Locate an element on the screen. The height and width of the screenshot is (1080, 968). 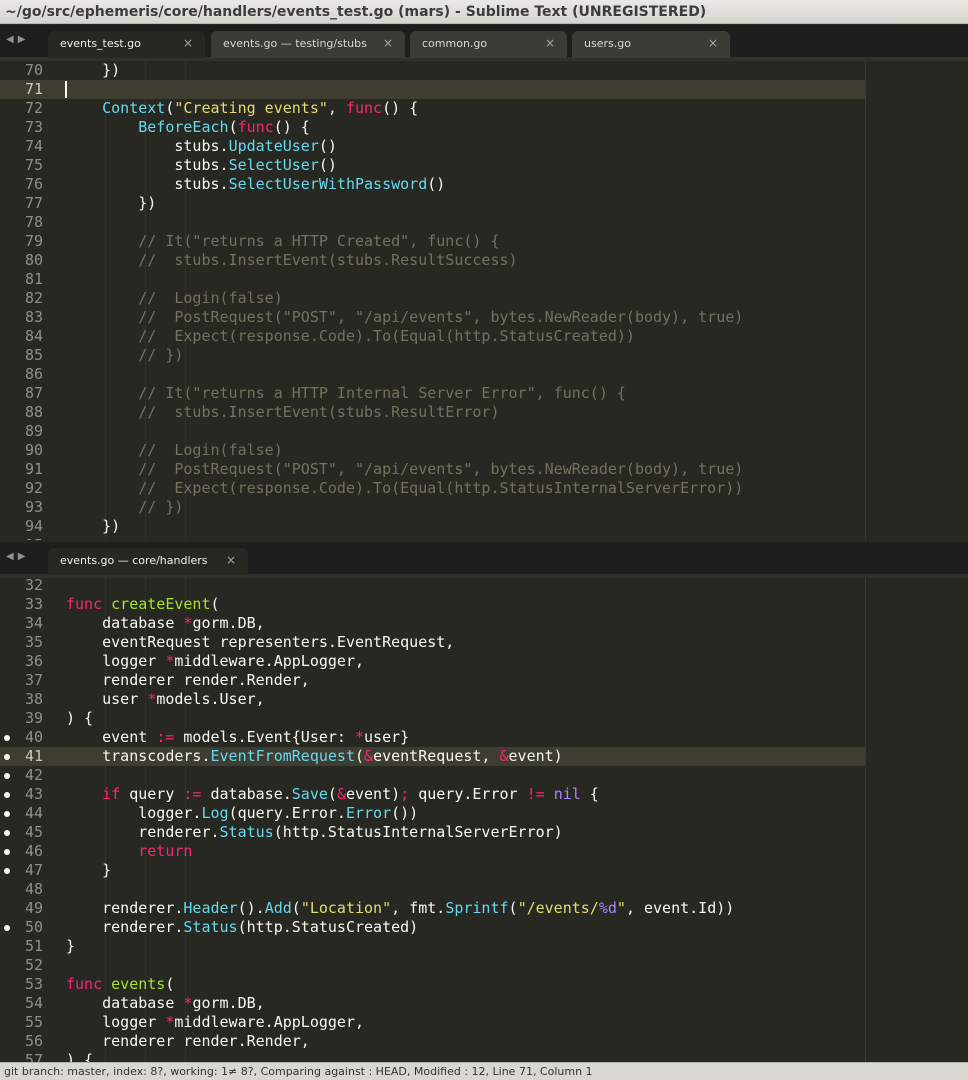
code-line: 89 is located at coordinates (432, 431).